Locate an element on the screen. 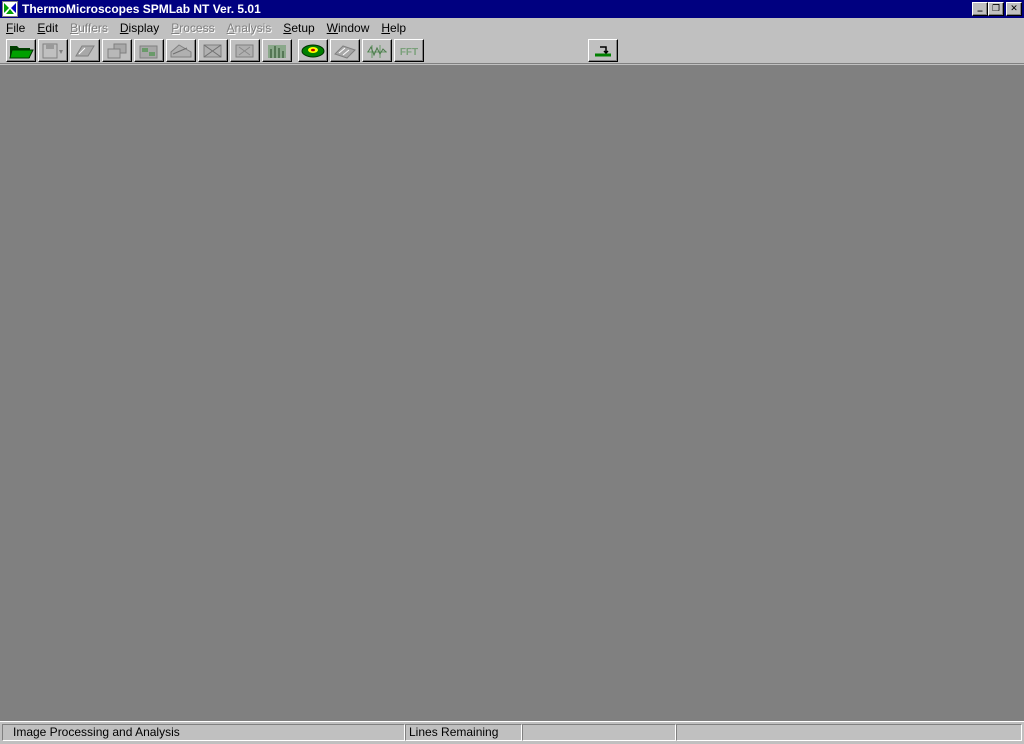 The image size is (1024, 744). toolbar-button-microscope-mode is located at coordinates (603, 50).